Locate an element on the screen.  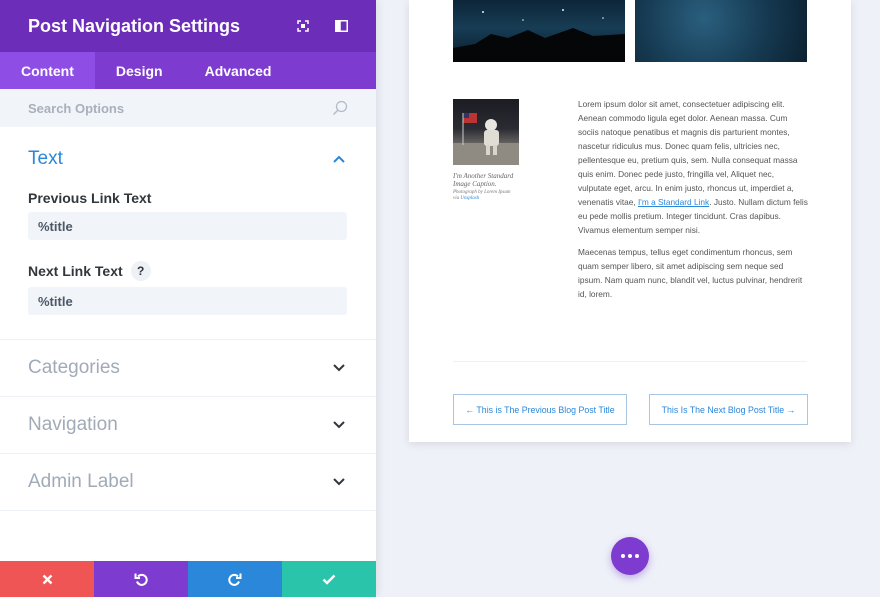
standard-link: I'm a Standard Link is located at coordinates (673, 202).